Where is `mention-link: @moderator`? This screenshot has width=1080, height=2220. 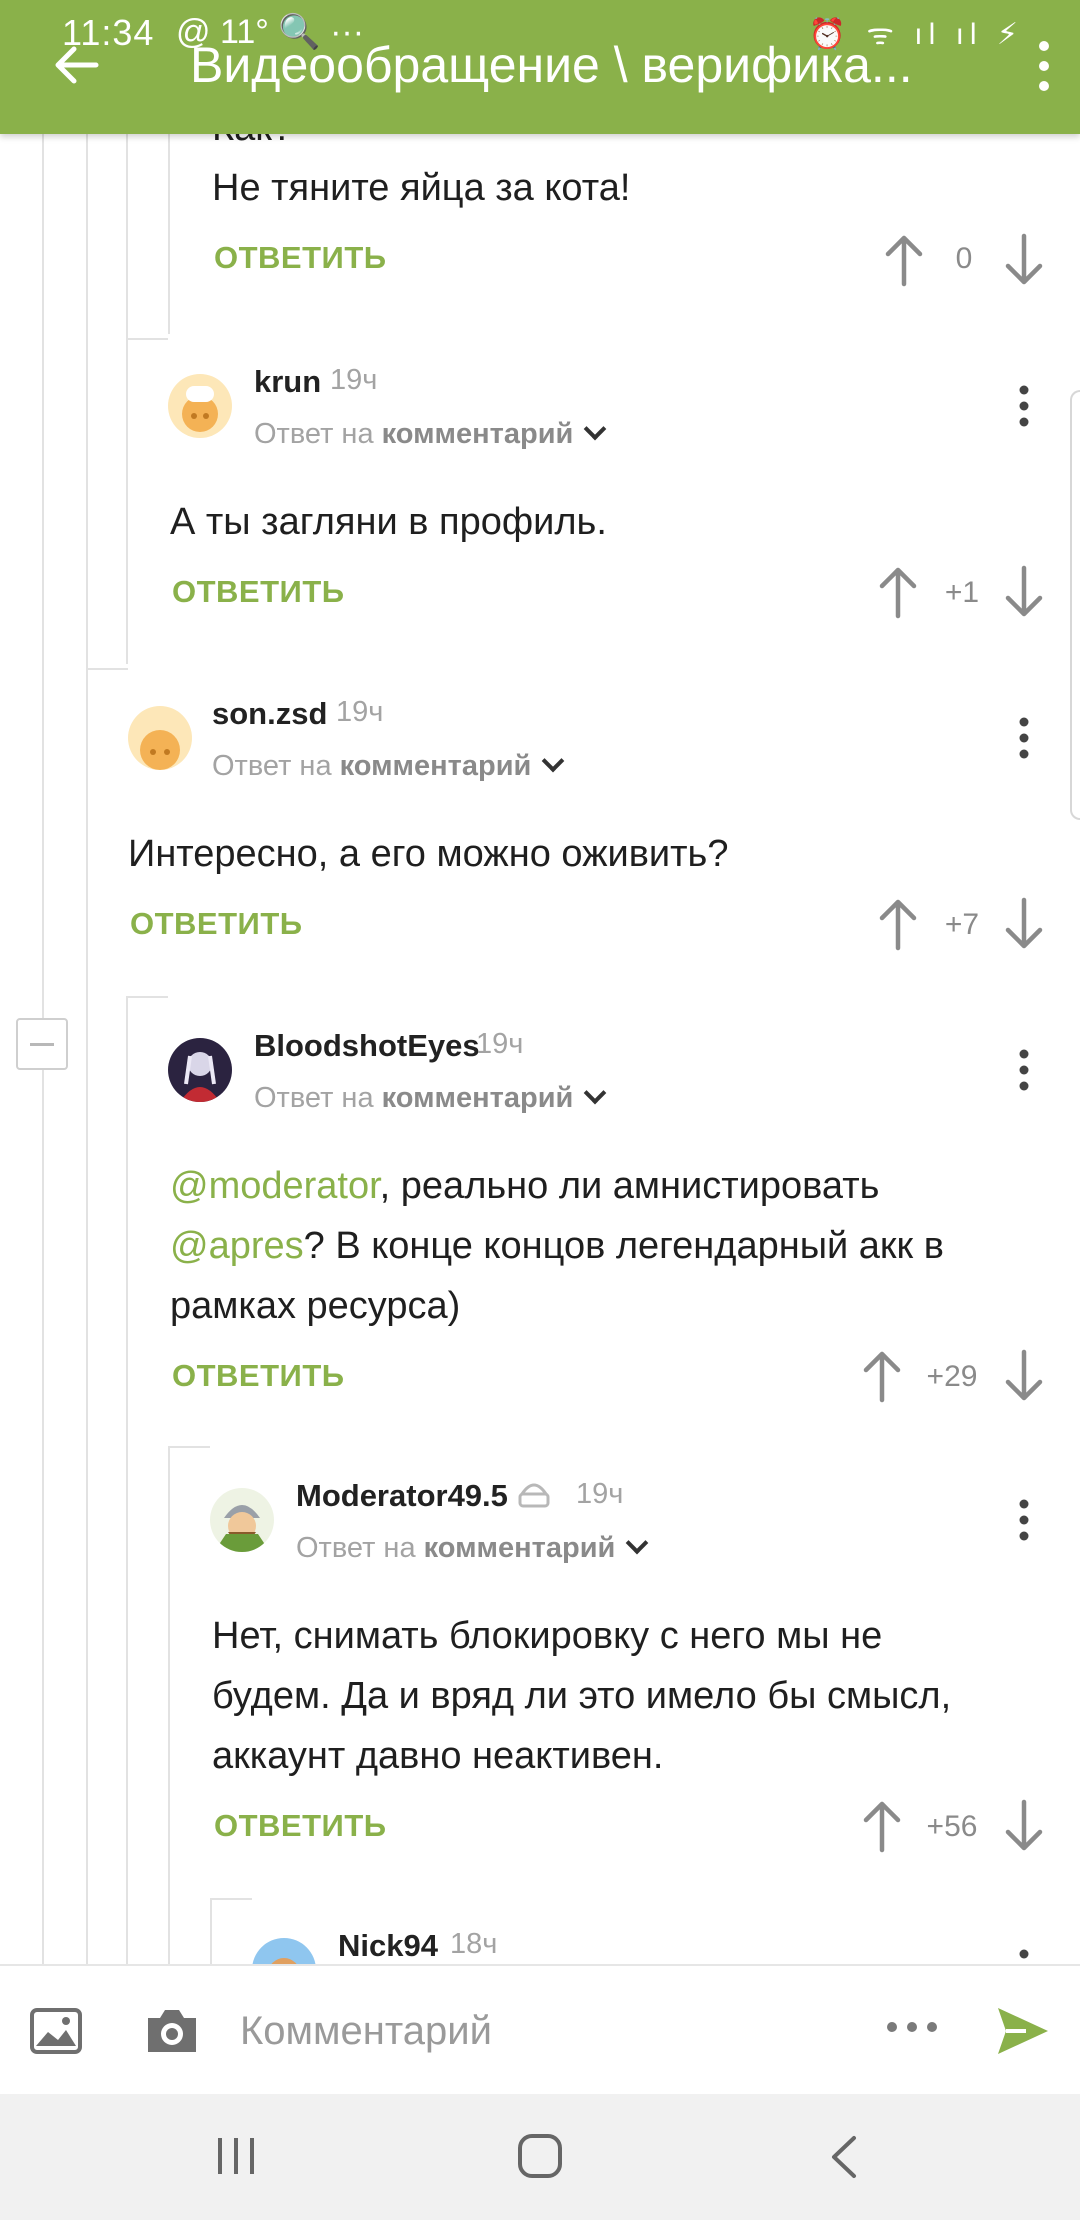 mention-link: @moderator is located at coordinates (275, 1186).